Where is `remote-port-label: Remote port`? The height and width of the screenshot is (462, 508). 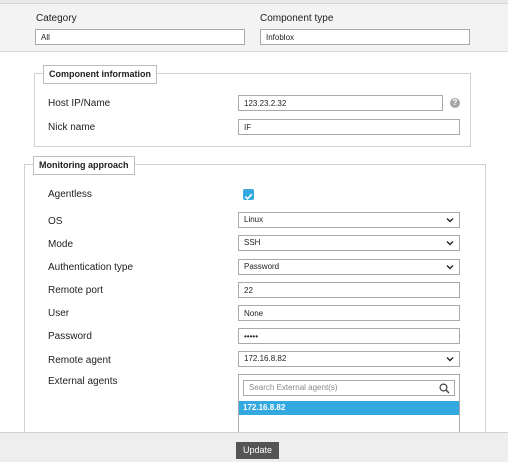
remote-port-label: Remote port is located at coordinates (76, 290).